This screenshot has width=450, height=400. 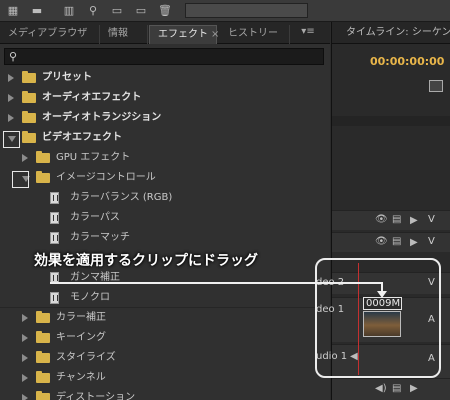 What do you see at coordinates (86, 357) in the screenshot?
I see `tree-item-label: スタイライズ` at bounding box center [86, 357].